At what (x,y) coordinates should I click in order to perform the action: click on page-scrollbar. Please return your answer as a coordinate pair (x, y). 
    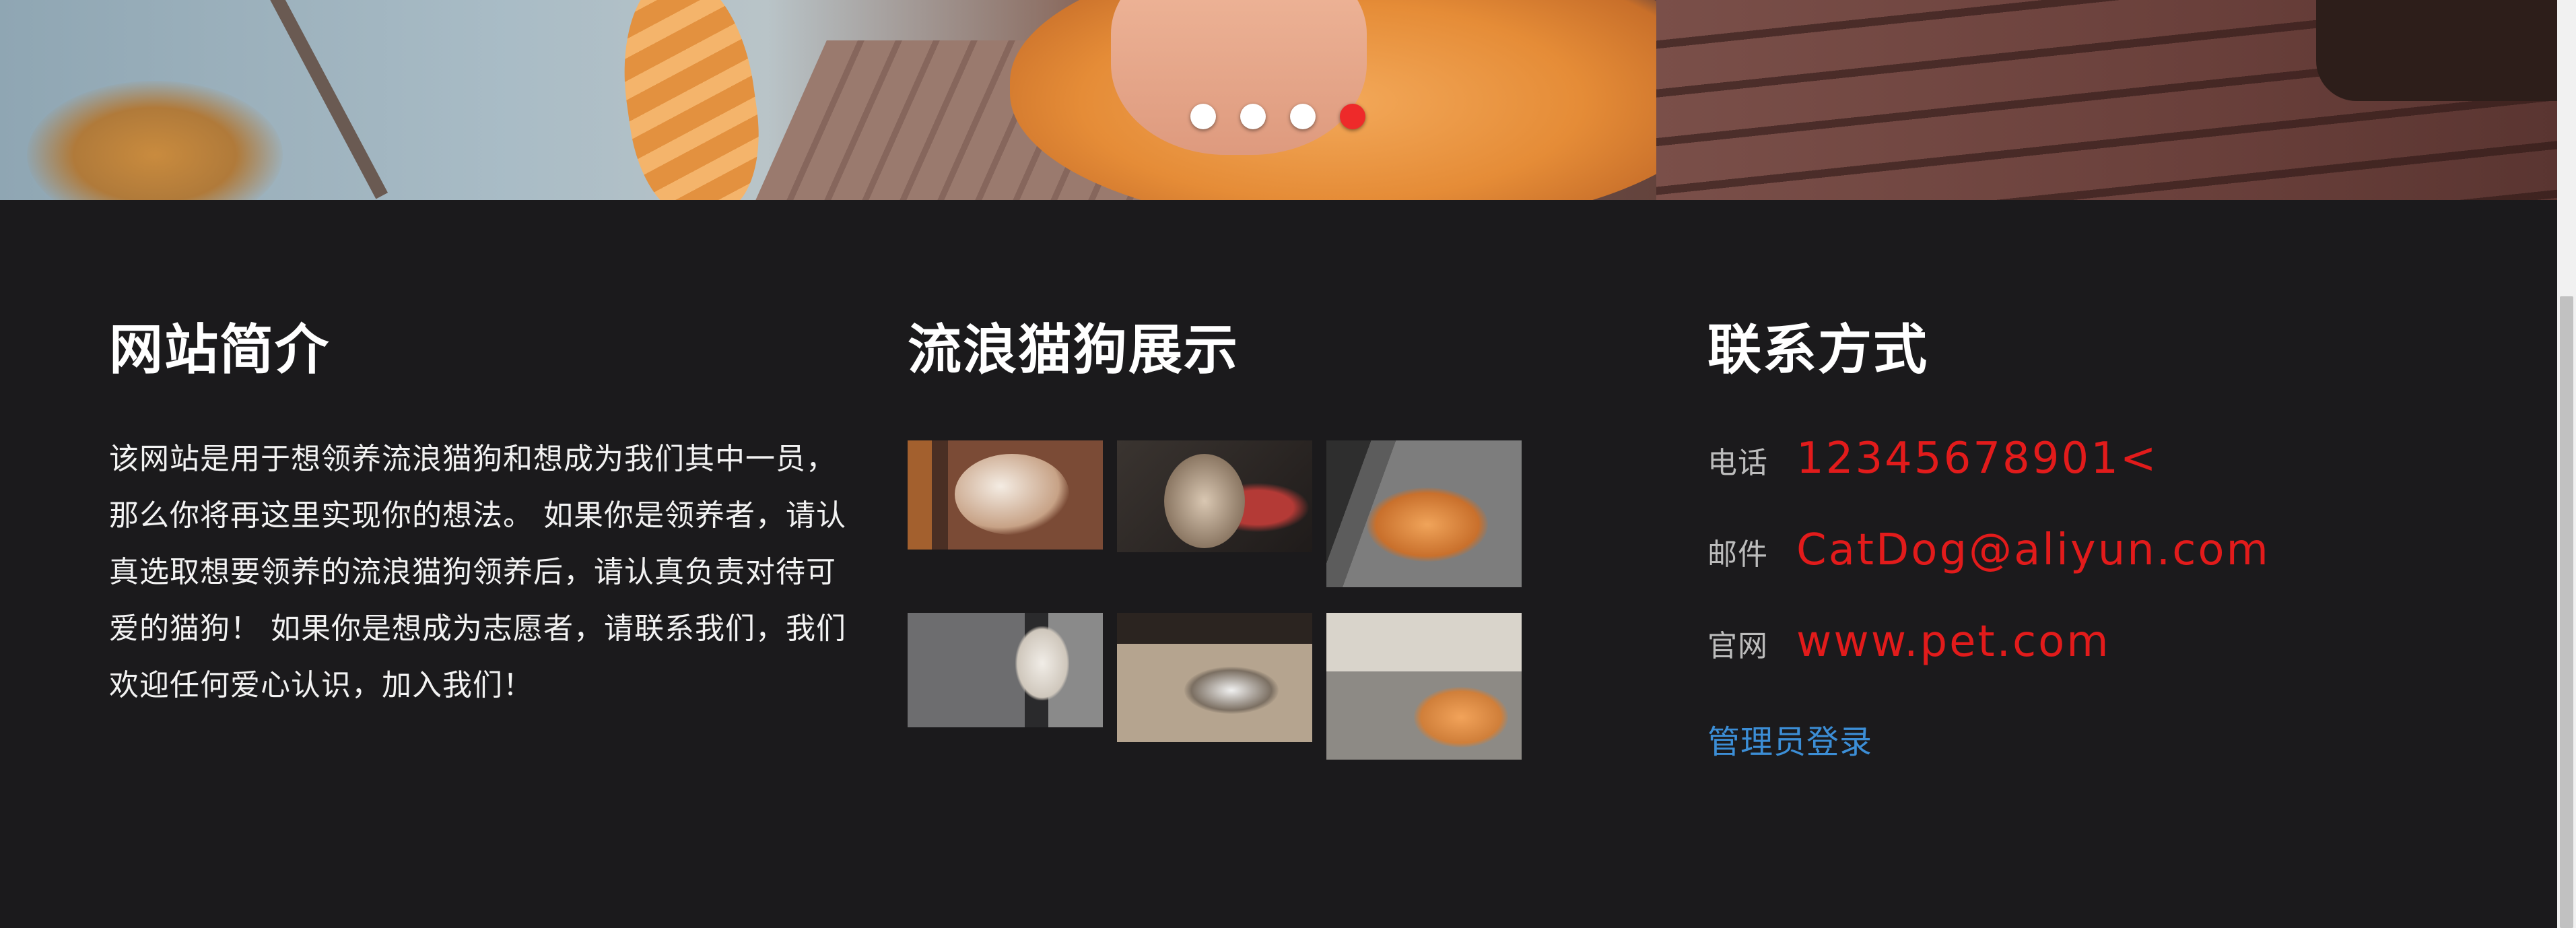
    Looking at the image, I should click on (2566, 464).